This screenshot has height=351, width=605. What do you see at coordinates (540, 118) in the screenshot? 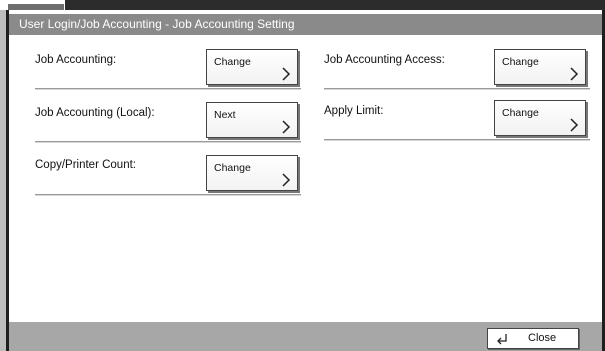
I see `apply-limit-change-button: Change` at bounding box center [540, 118].